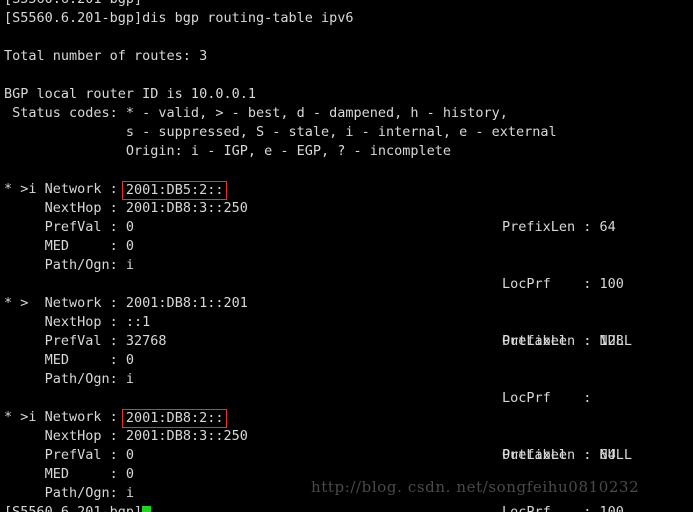 This screenshot has height=512, width=693. Describe the element at coordinates (146, 341) in the screenshot. I see `prefval-value: 32768` at that location.